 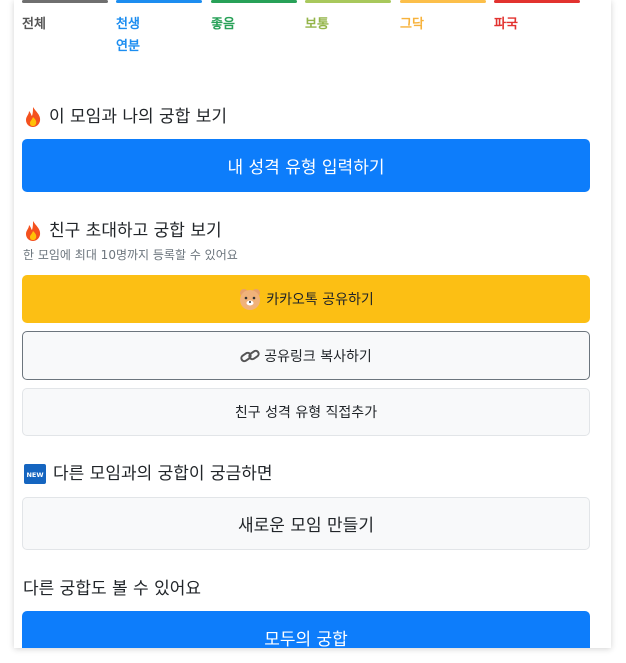 I want to click on compatibility-legend: 전체 천생 연분 좋음 보통 그닥 파국, so click(x=312, y=40).